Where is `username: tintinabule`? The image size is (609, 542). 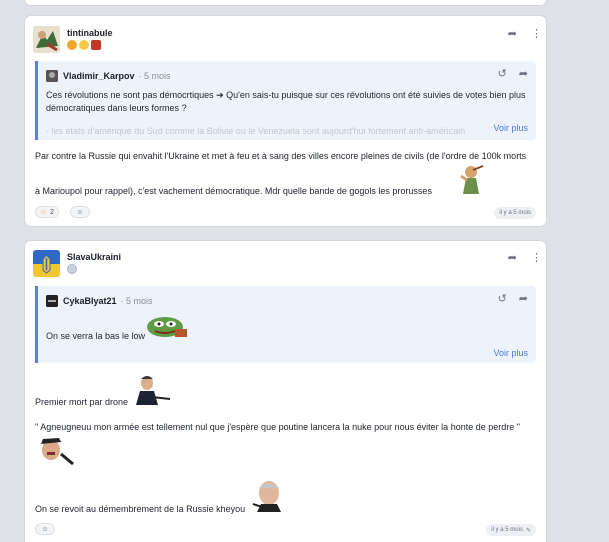 username: tintinabule is located at coordinates (90, 33).